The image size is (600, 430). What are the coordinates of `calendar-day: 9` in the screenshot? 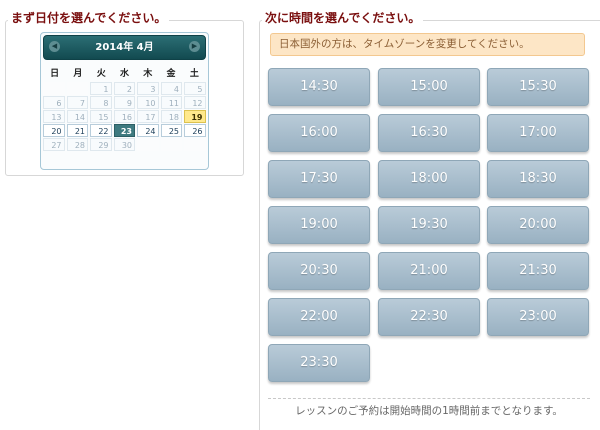 It's located at (124, 102).